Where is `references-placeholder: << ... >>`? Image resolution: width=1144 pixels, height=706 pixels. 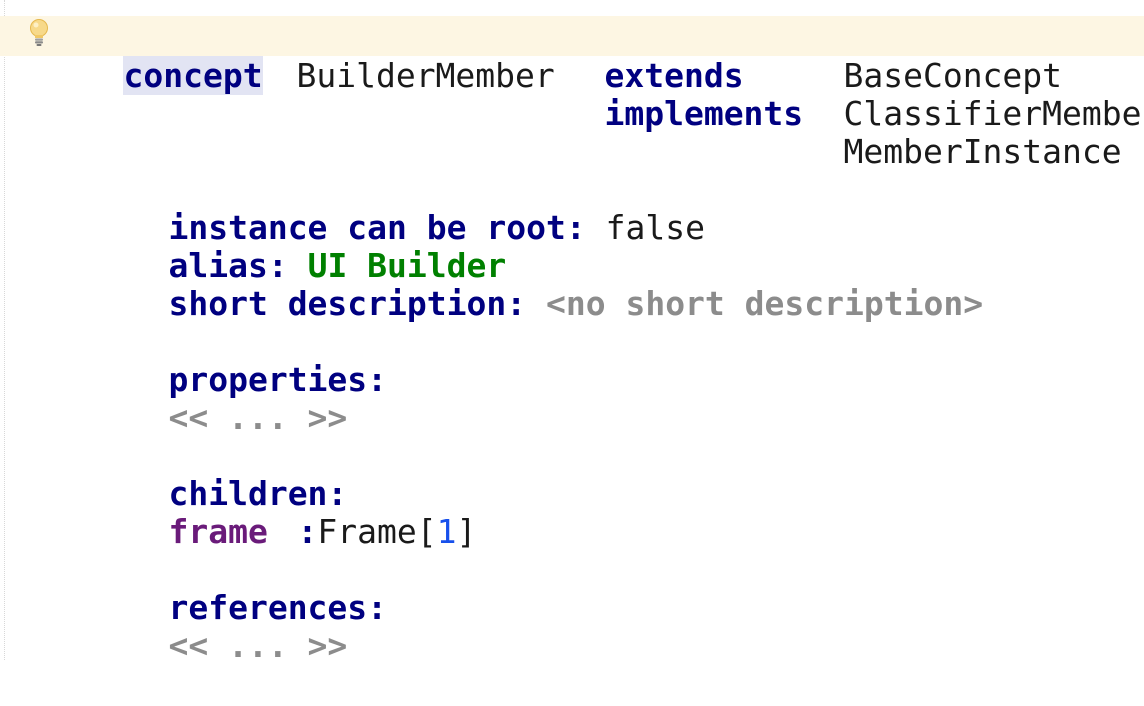 references-placeholder: << ... >> is located at coordinates (257, 645).